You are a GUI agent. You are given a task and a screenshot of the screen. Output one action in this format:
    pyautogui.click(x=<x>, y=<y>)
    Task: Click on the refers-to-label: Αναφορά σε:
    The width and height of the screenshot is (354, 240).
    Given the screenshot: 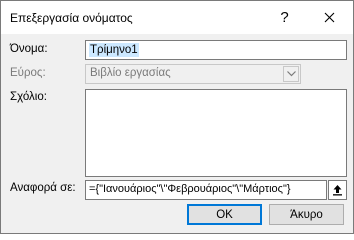 What is the action you would take?
    pyautogui.click(x=43, y=188)
    